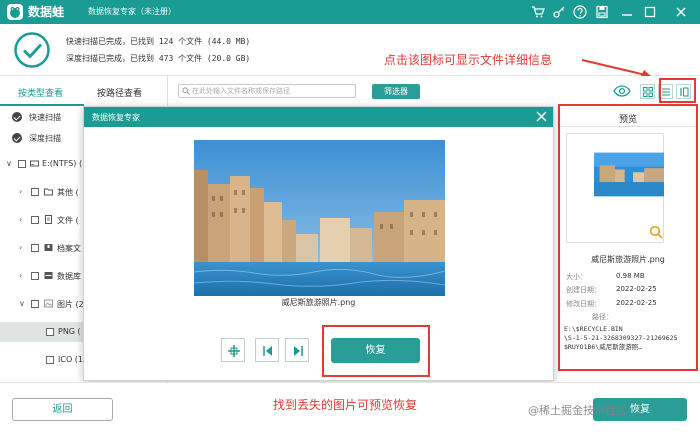 The height and width of the screenshot is (432, 700). Describe the element at coordinates (434, 91) in the screenshot. I see `toolbar: 在此处输入文件名称或保存路径 筛选器` at that location.